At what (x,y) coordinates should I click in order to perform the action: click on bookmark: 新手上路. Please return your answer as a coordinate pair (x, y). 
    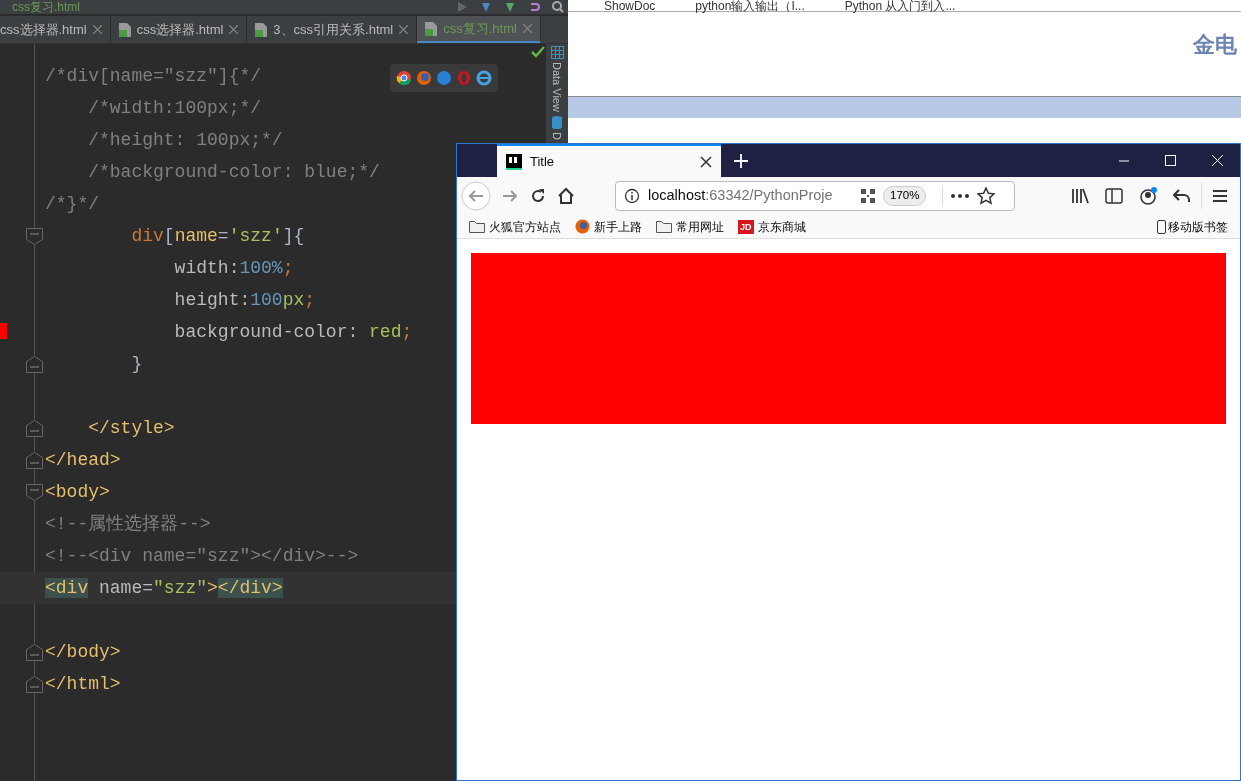
    Looking at the image, I should click on (608, 226).